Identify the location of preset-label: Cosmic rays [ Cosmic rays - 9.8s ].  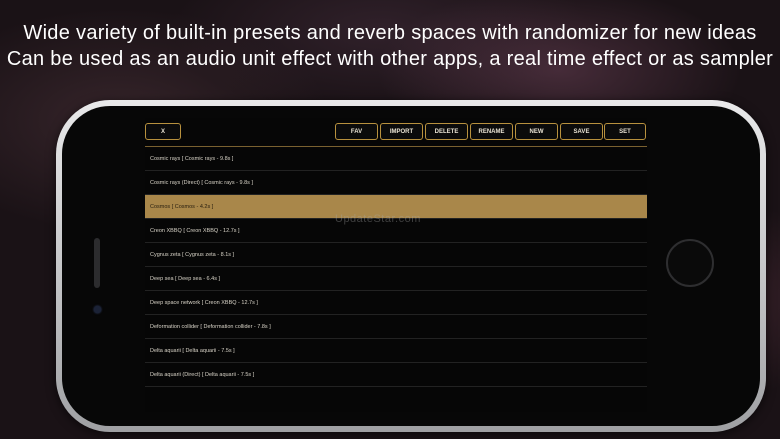
(192, 158).